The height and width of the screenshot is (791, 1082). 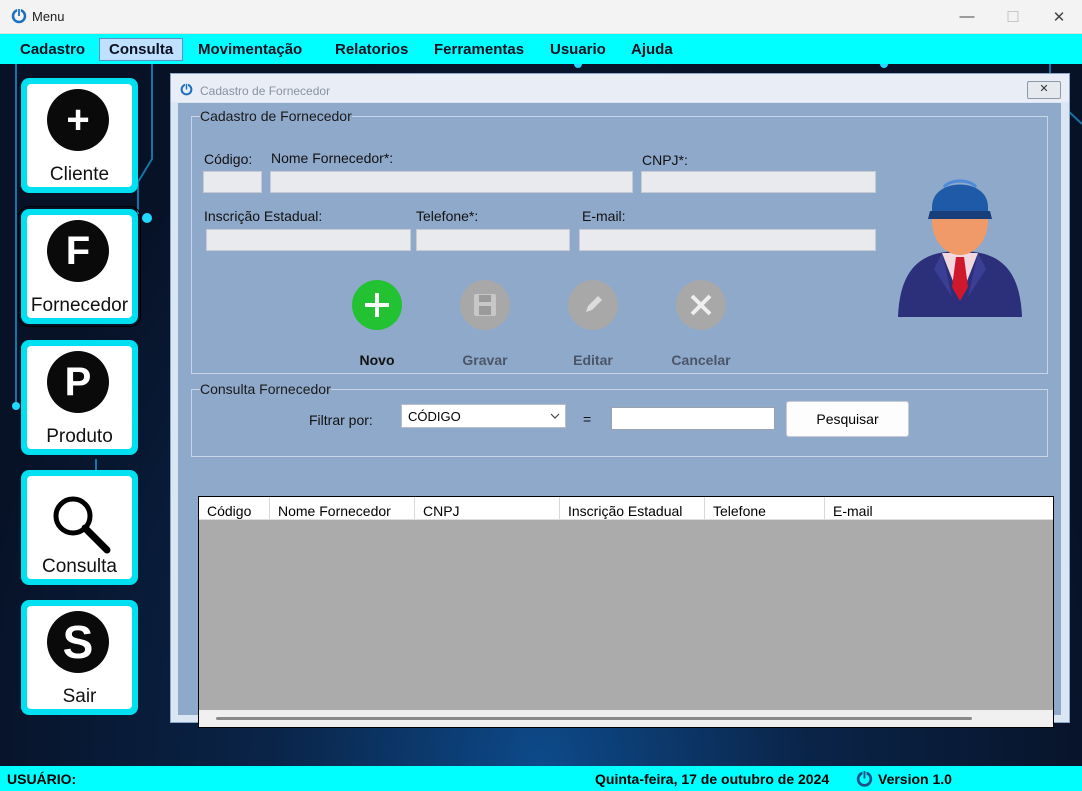 What do you see at coordinates (232, 182) in the screenshot?
I see `codigo-field` at bounding box center [232, 182].